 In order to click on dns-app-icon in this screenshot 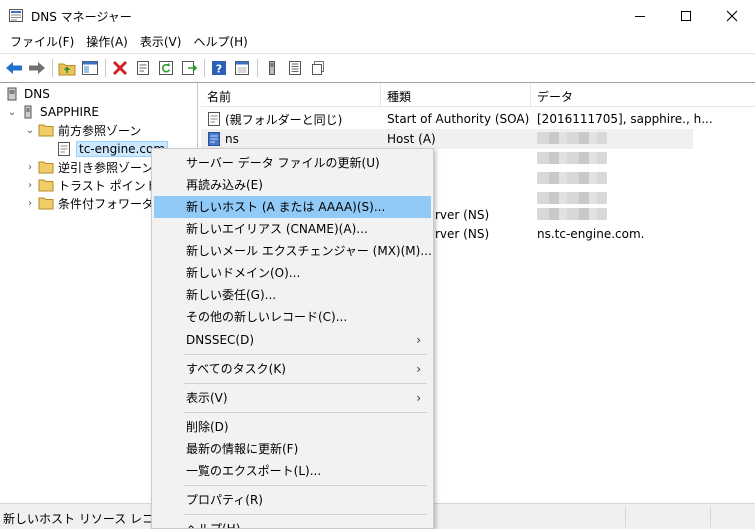, I will do `click(16, 15)`.